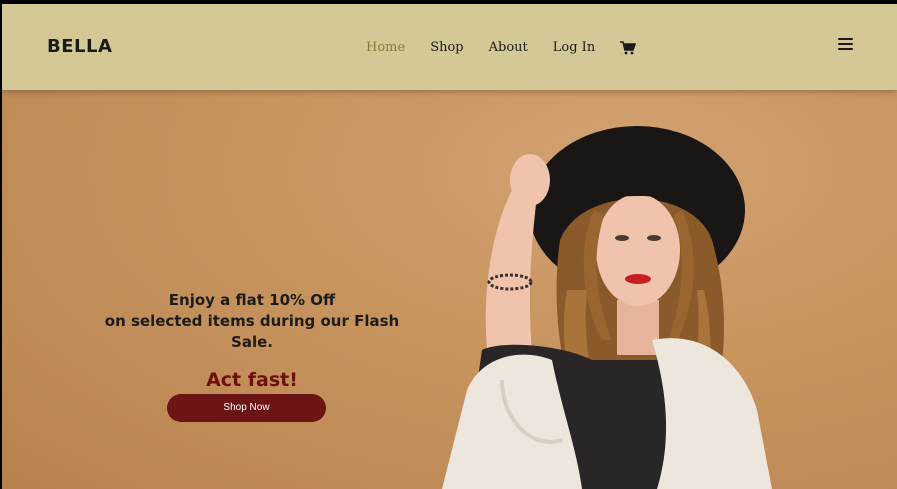 The height and width of the screenshot is (489, 897). I want to click on offer-subline: on selected items during our Flash Sale., so click(252, 331).